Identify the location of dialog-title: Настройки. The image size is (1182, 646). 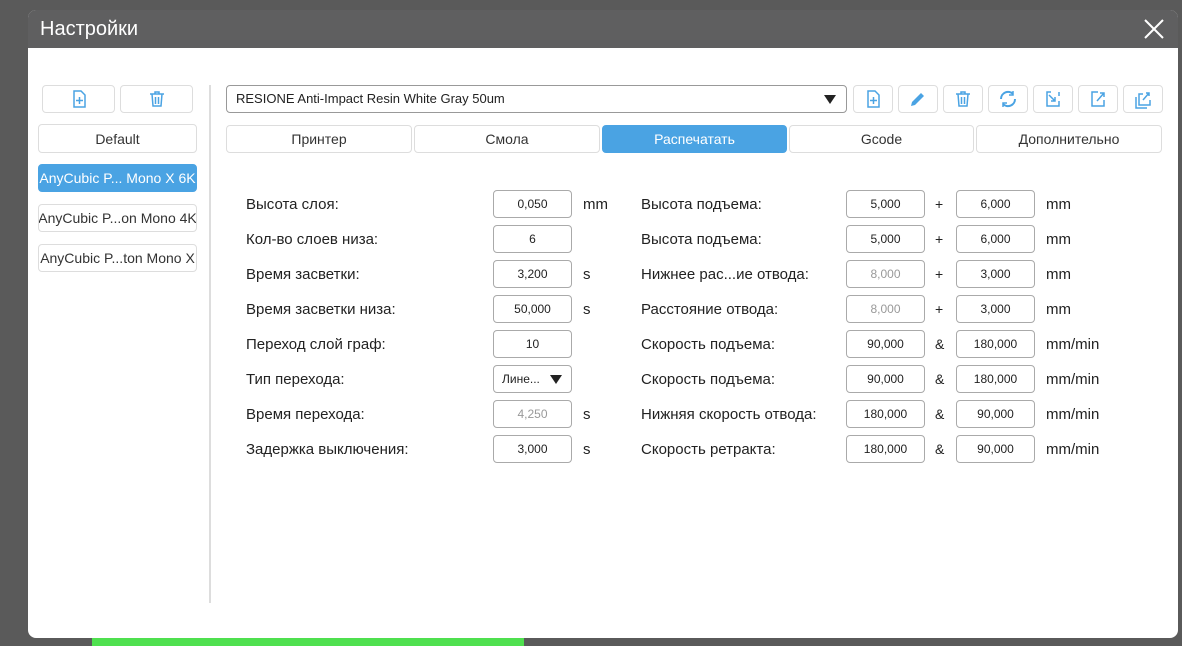
(89, 29).